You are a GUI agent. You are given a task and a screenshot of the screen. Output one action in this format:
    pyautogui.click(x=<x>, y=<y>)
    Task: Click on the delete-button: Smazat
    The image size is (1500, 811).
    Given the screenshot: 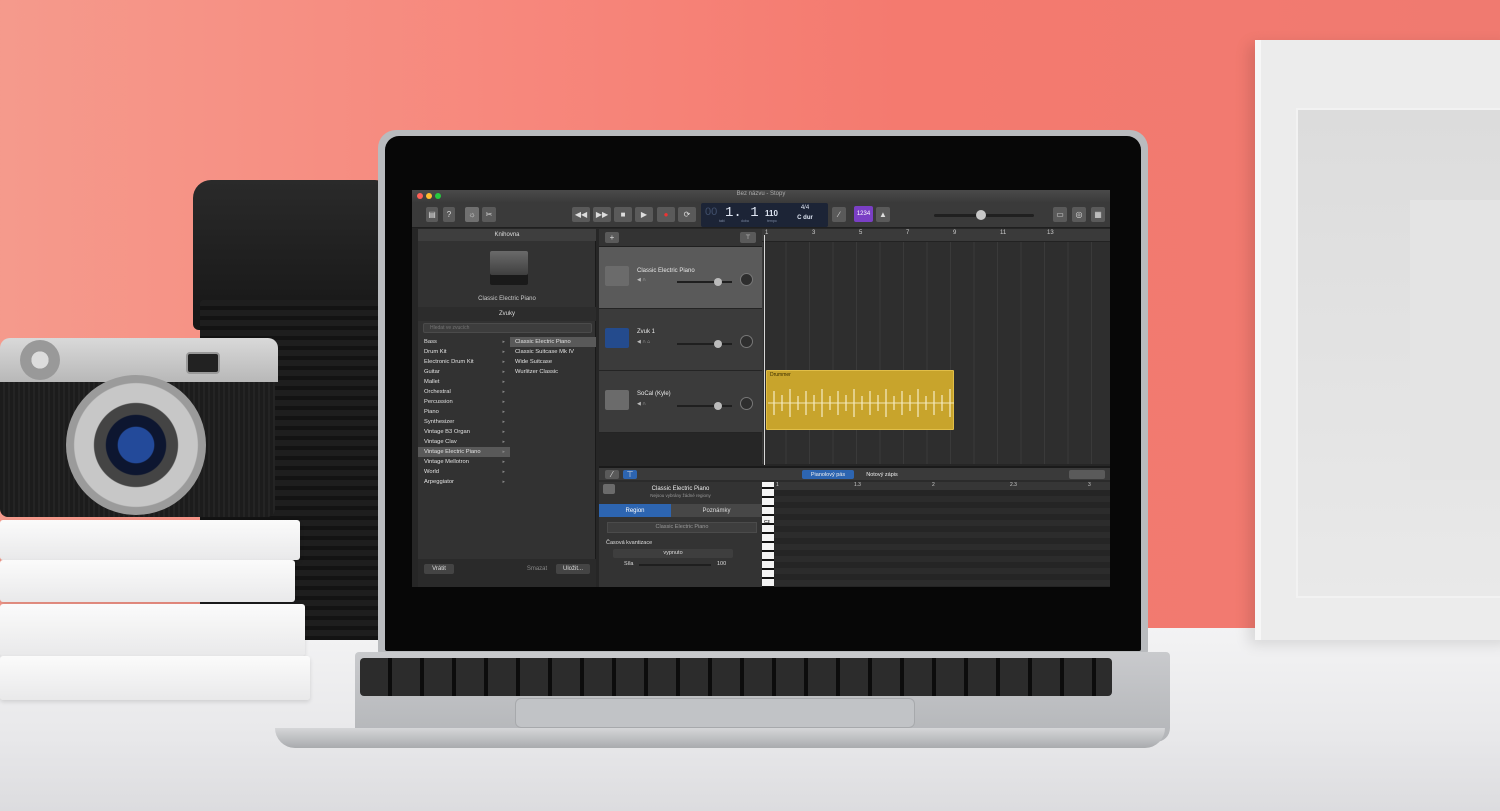 What is the action you would take?
    pyautogui.click(x=537, y=569)
    